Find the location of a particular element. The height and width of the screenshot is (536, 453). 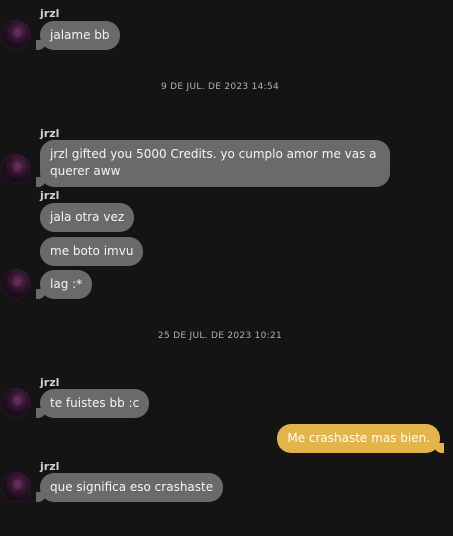

message-bubble: me boto imvu is located at coordinates (92, 251).